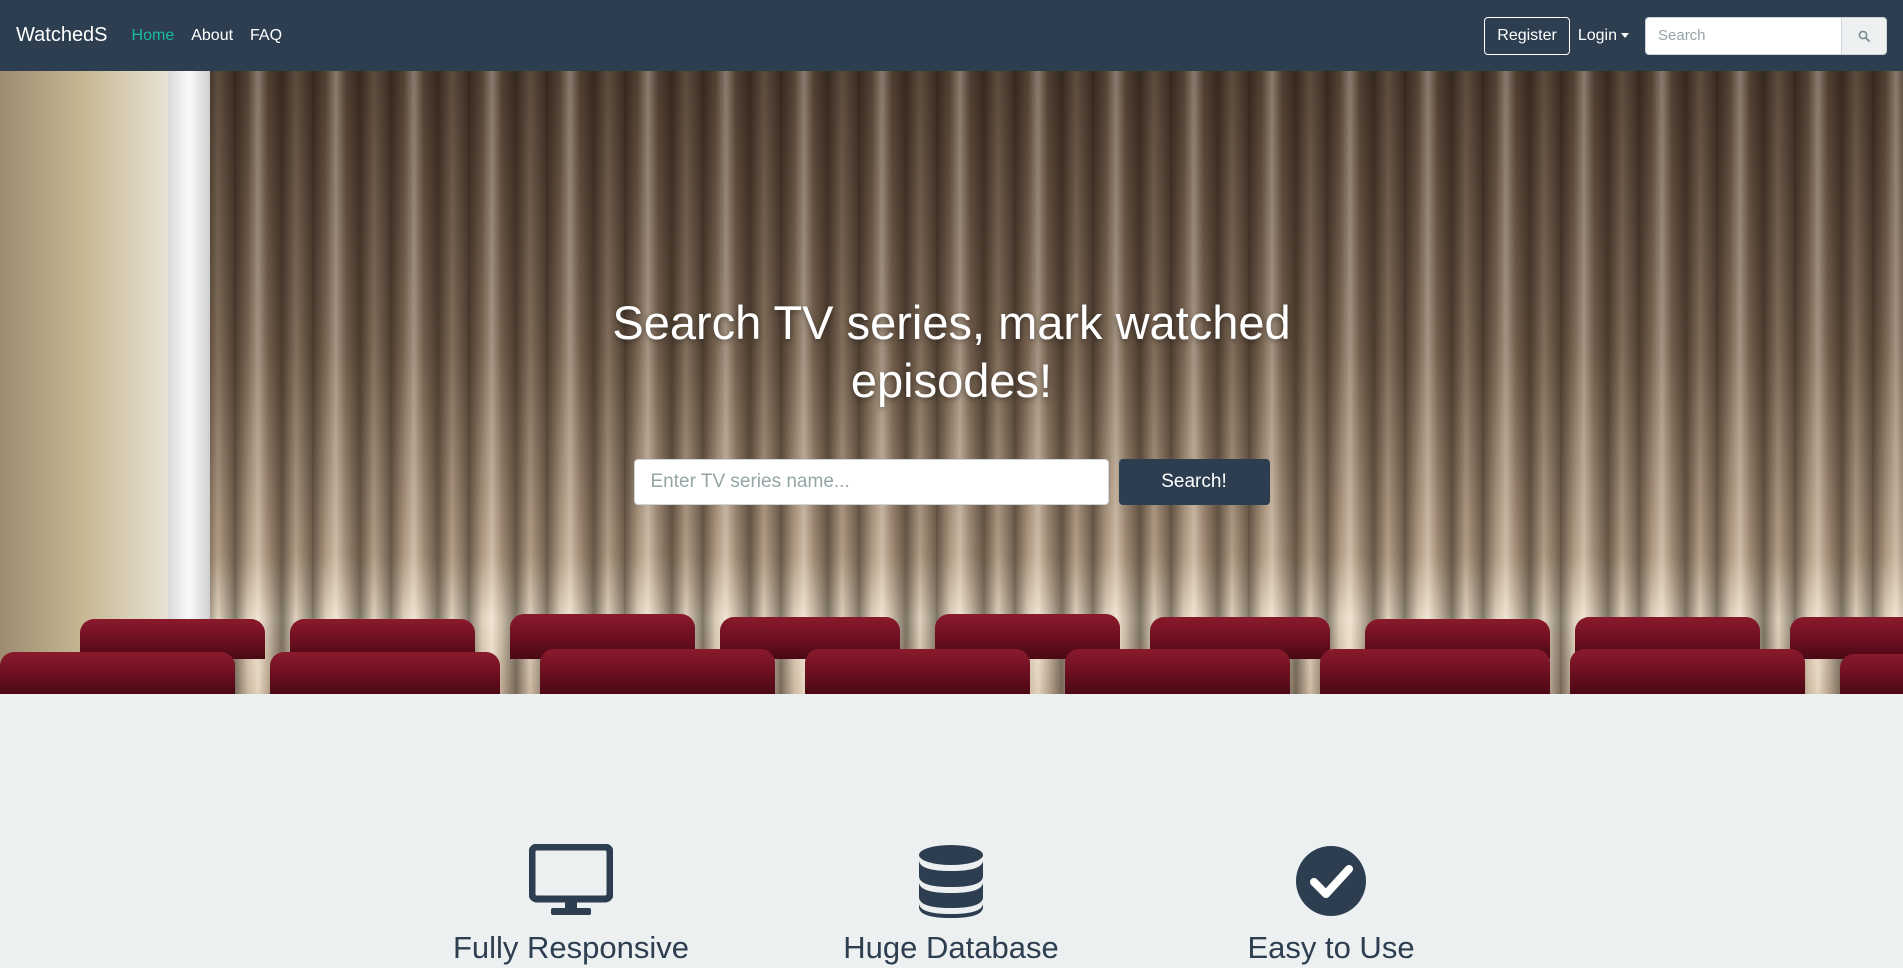 This screenshot has width=1903, height=968. What do you see at coordinates (1743, 35) in the screenshot?
I see `navbar-search-input` at bounding box center [1743, 35].